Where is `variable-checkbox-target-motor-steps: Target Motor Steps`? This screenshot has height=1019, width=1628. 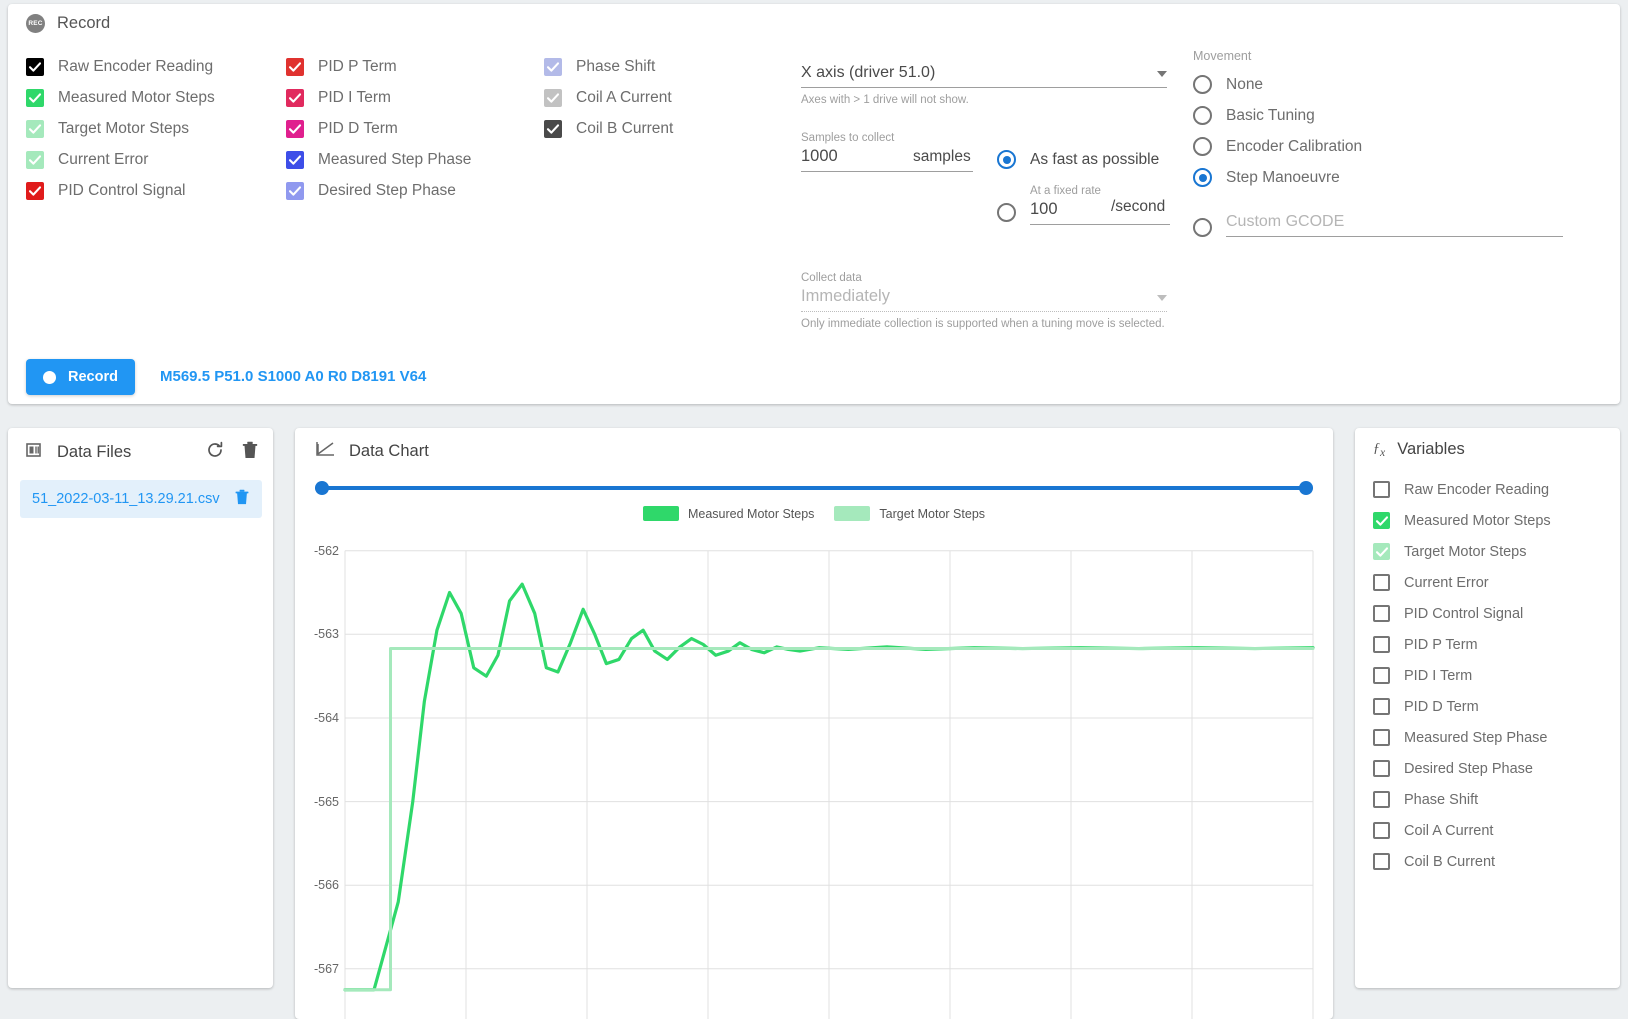 variable-checkbox-target-motor-steps: Target Motor Steps is located at coordinates (1462, 551).